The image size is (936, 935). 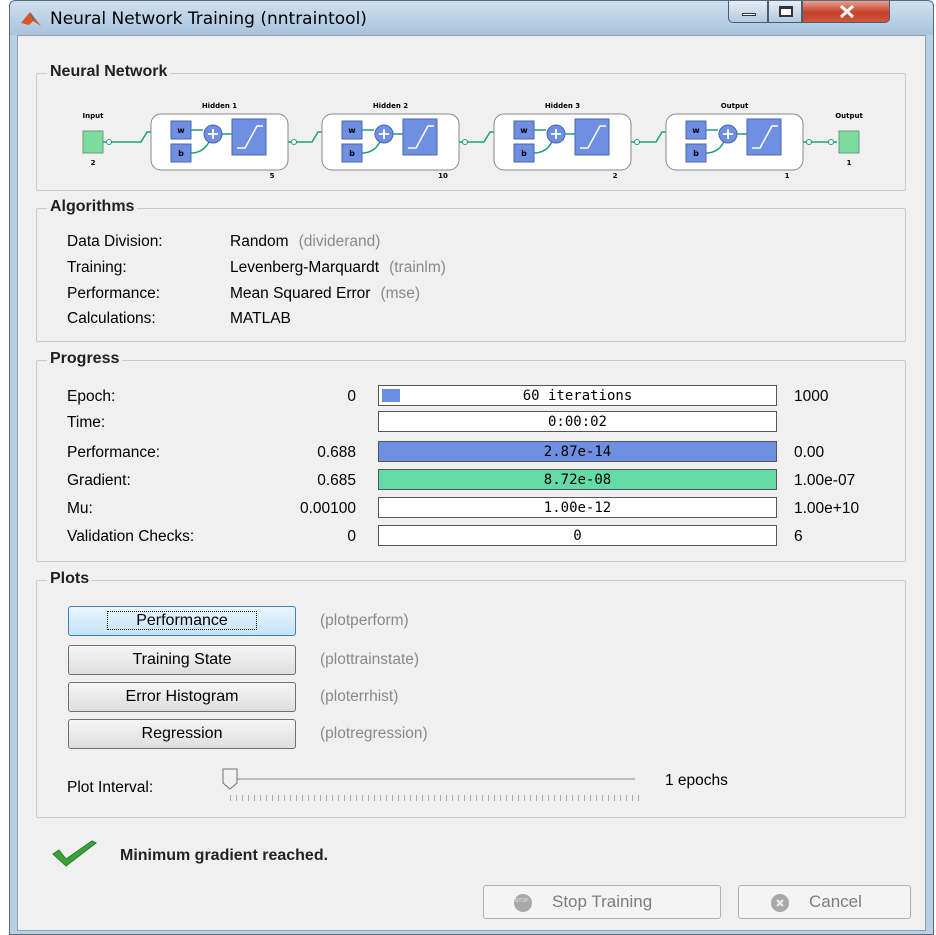 I want to click on progress-start-value: 0.685, so click(x=336, y=480).